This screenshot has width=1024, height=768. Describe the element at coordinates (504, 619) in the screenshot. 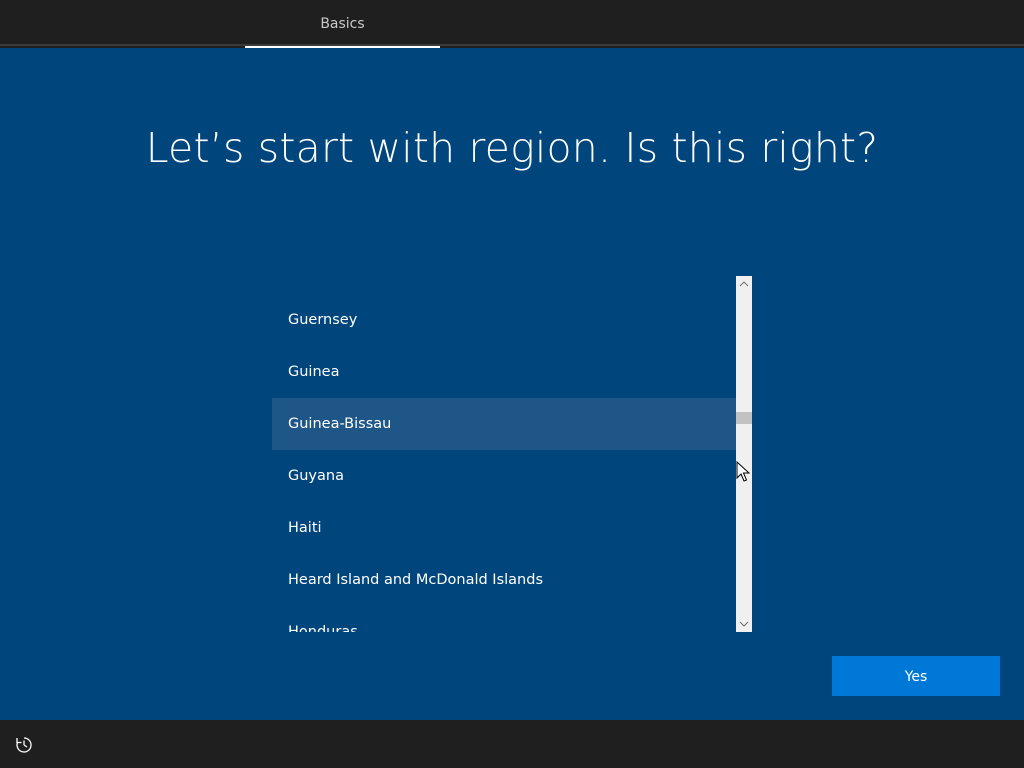

I see `list-item-honduras: Honduras` at that location.